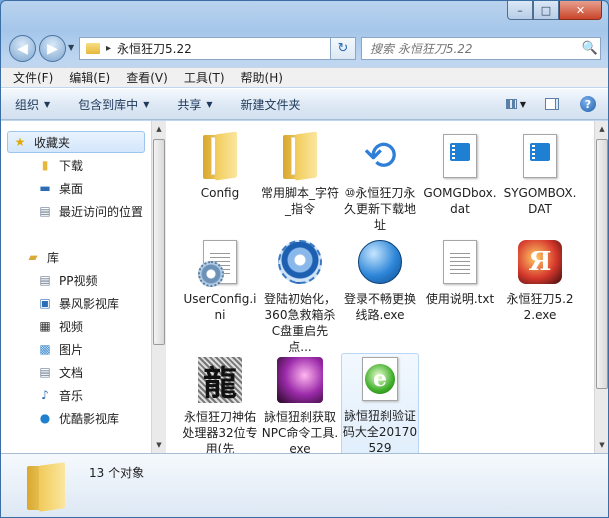  Describe the element at coordinates (590, 48) in the screenshot. I see `search-icon: 🔍` at that location.